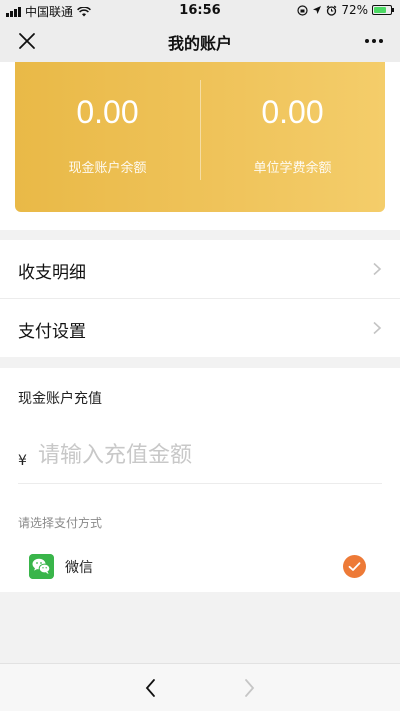  I want to click on cash-balance-label: 现金账户余额, so click(107, 168).